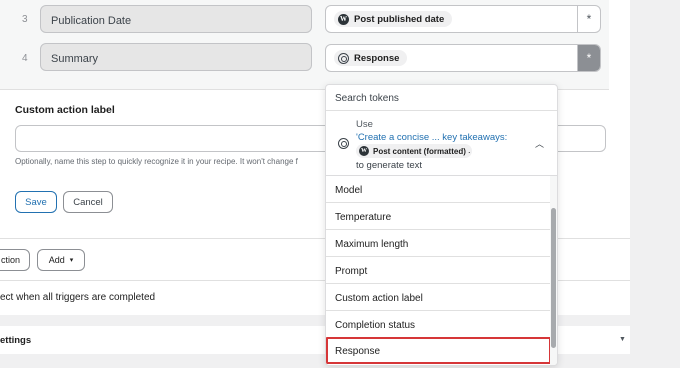 The height and width of the screenshot is (368, 680). What do you see at coordinates (389, 165) in the screenshot?
I see `generate-text-label: to generate text` at bounding box center [389, 165].